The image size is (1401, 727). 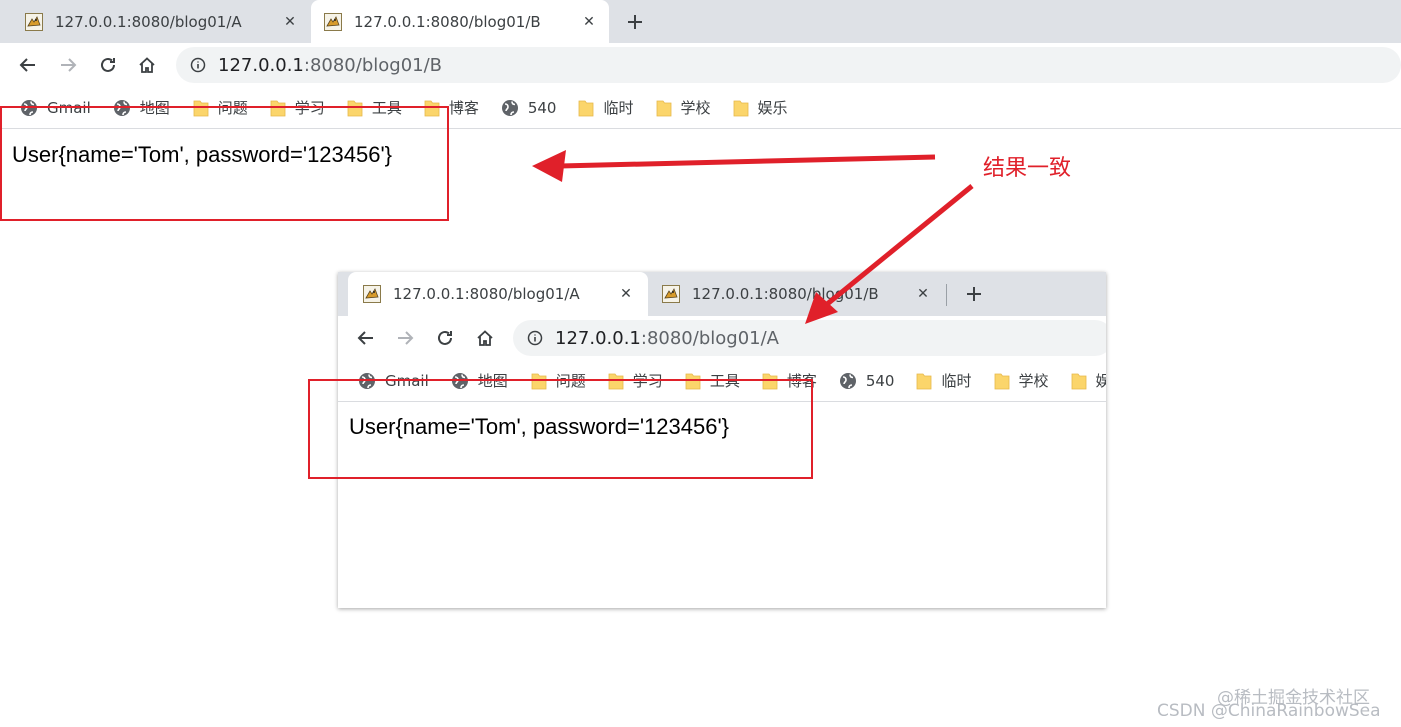 I want to click on arrow-to-window1, so click(x=747, y=161).